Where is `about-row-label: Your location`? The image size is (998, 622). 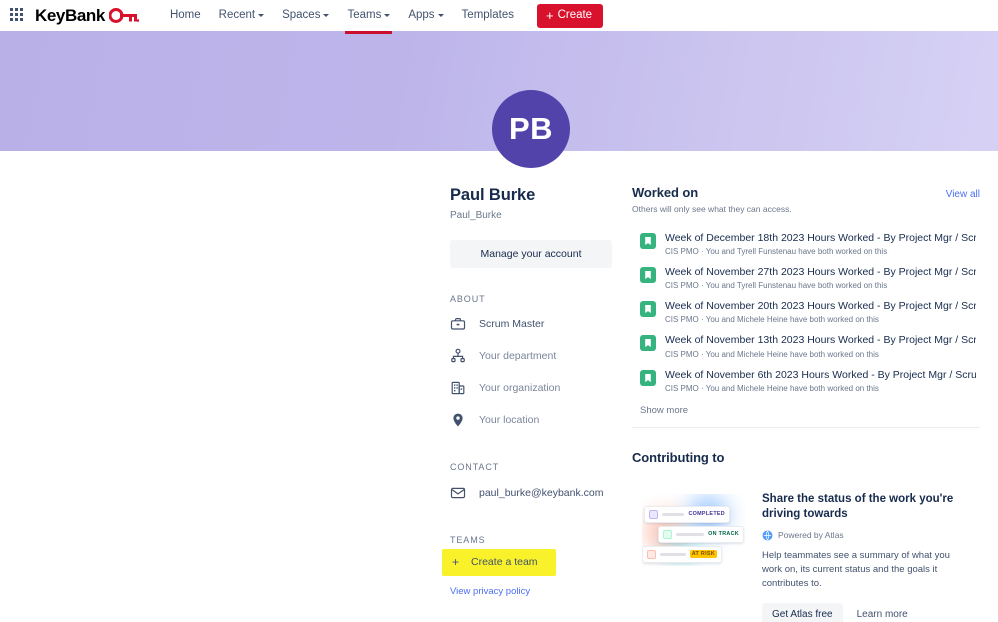 about-row-label: Your location is located at coordinates (509, 420).